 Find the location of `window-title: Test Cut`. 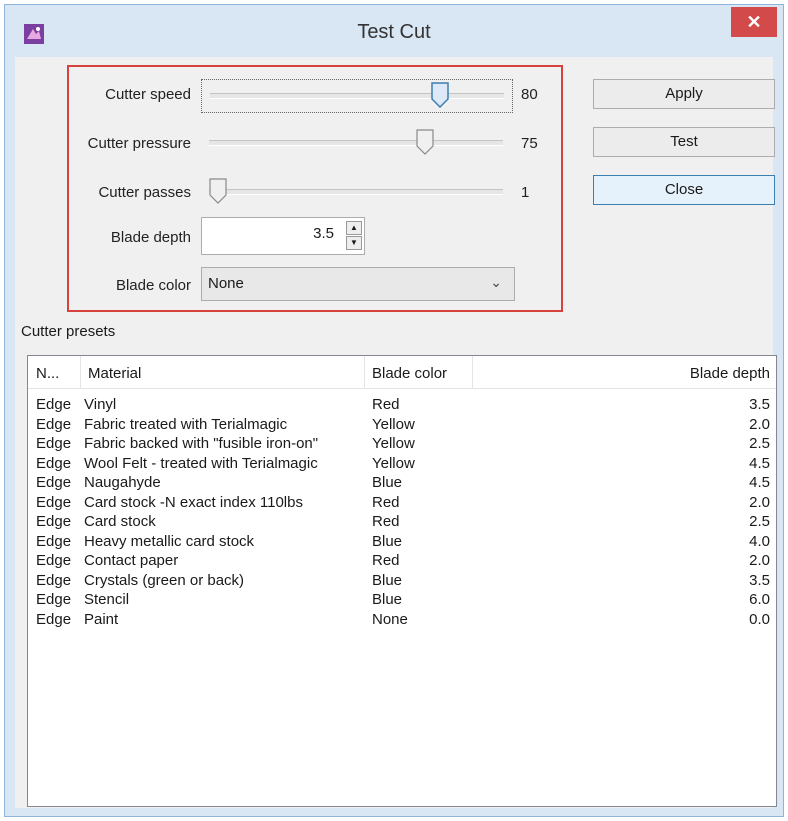

window-title: Test Cut is located at coordinates (394, 32).